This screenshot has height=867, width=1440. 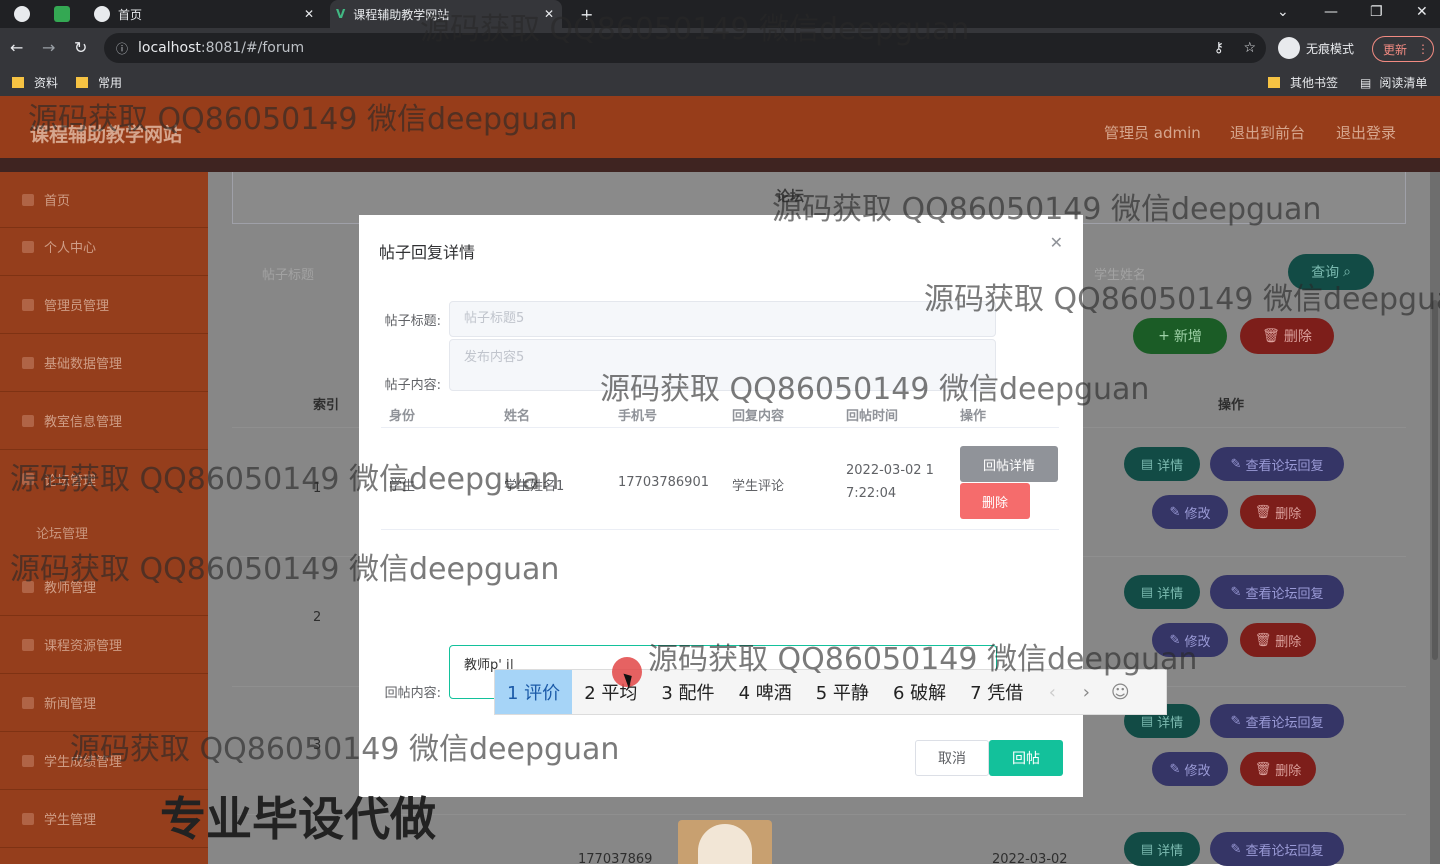 What do you see at coordinates (16, 47) in the screenshot?
I see `back-icon: ←` at bounding box center [16, 47].